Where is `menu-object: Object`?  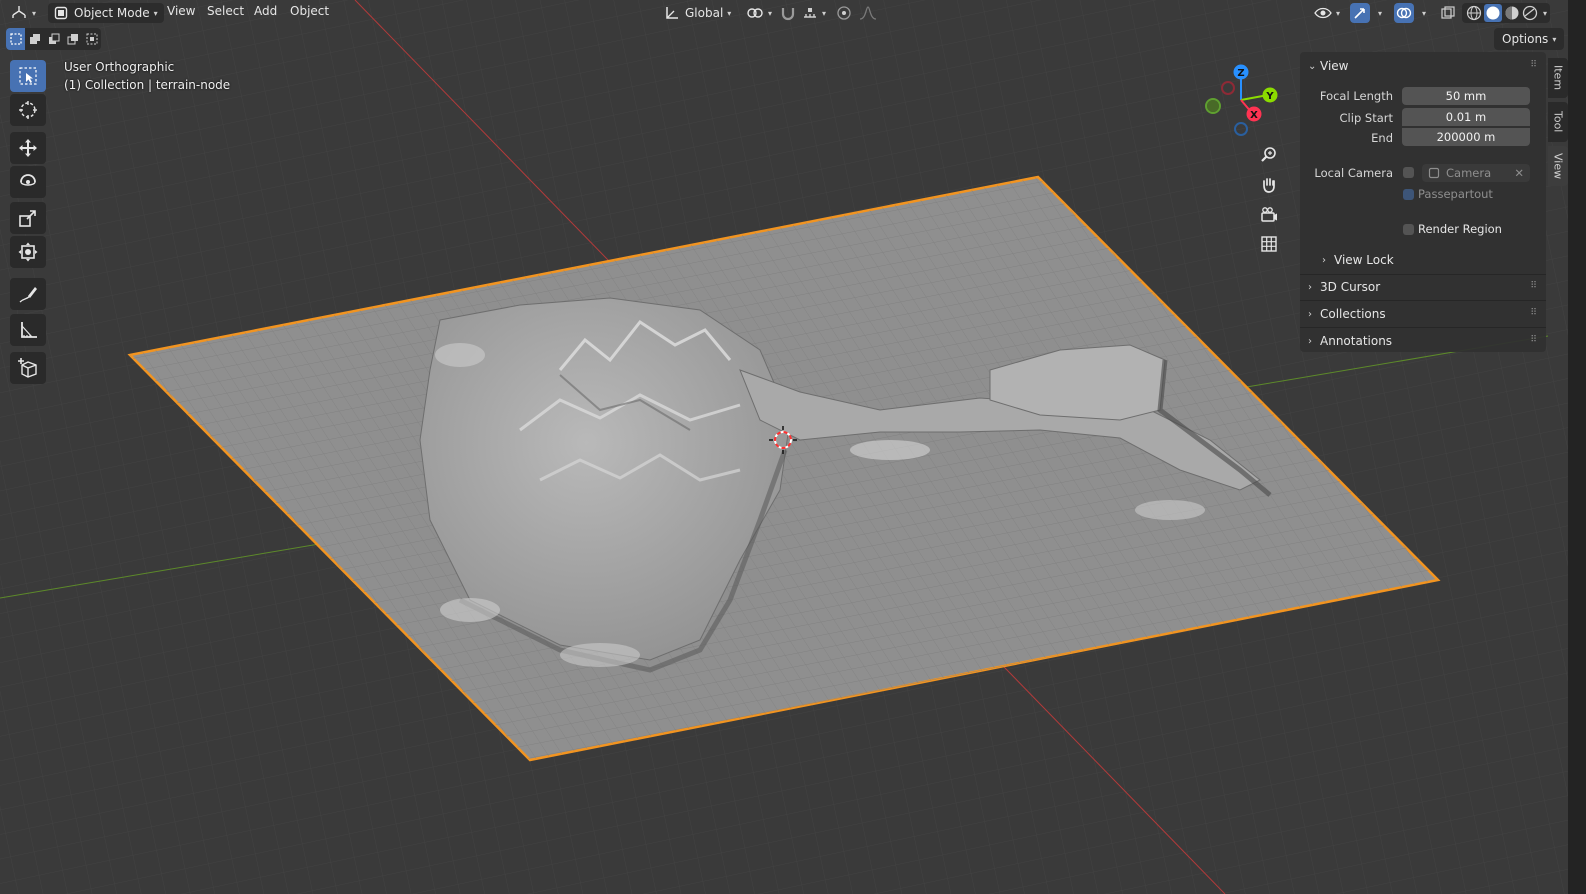
menu-object: Object is located at coordinates (309, 11).